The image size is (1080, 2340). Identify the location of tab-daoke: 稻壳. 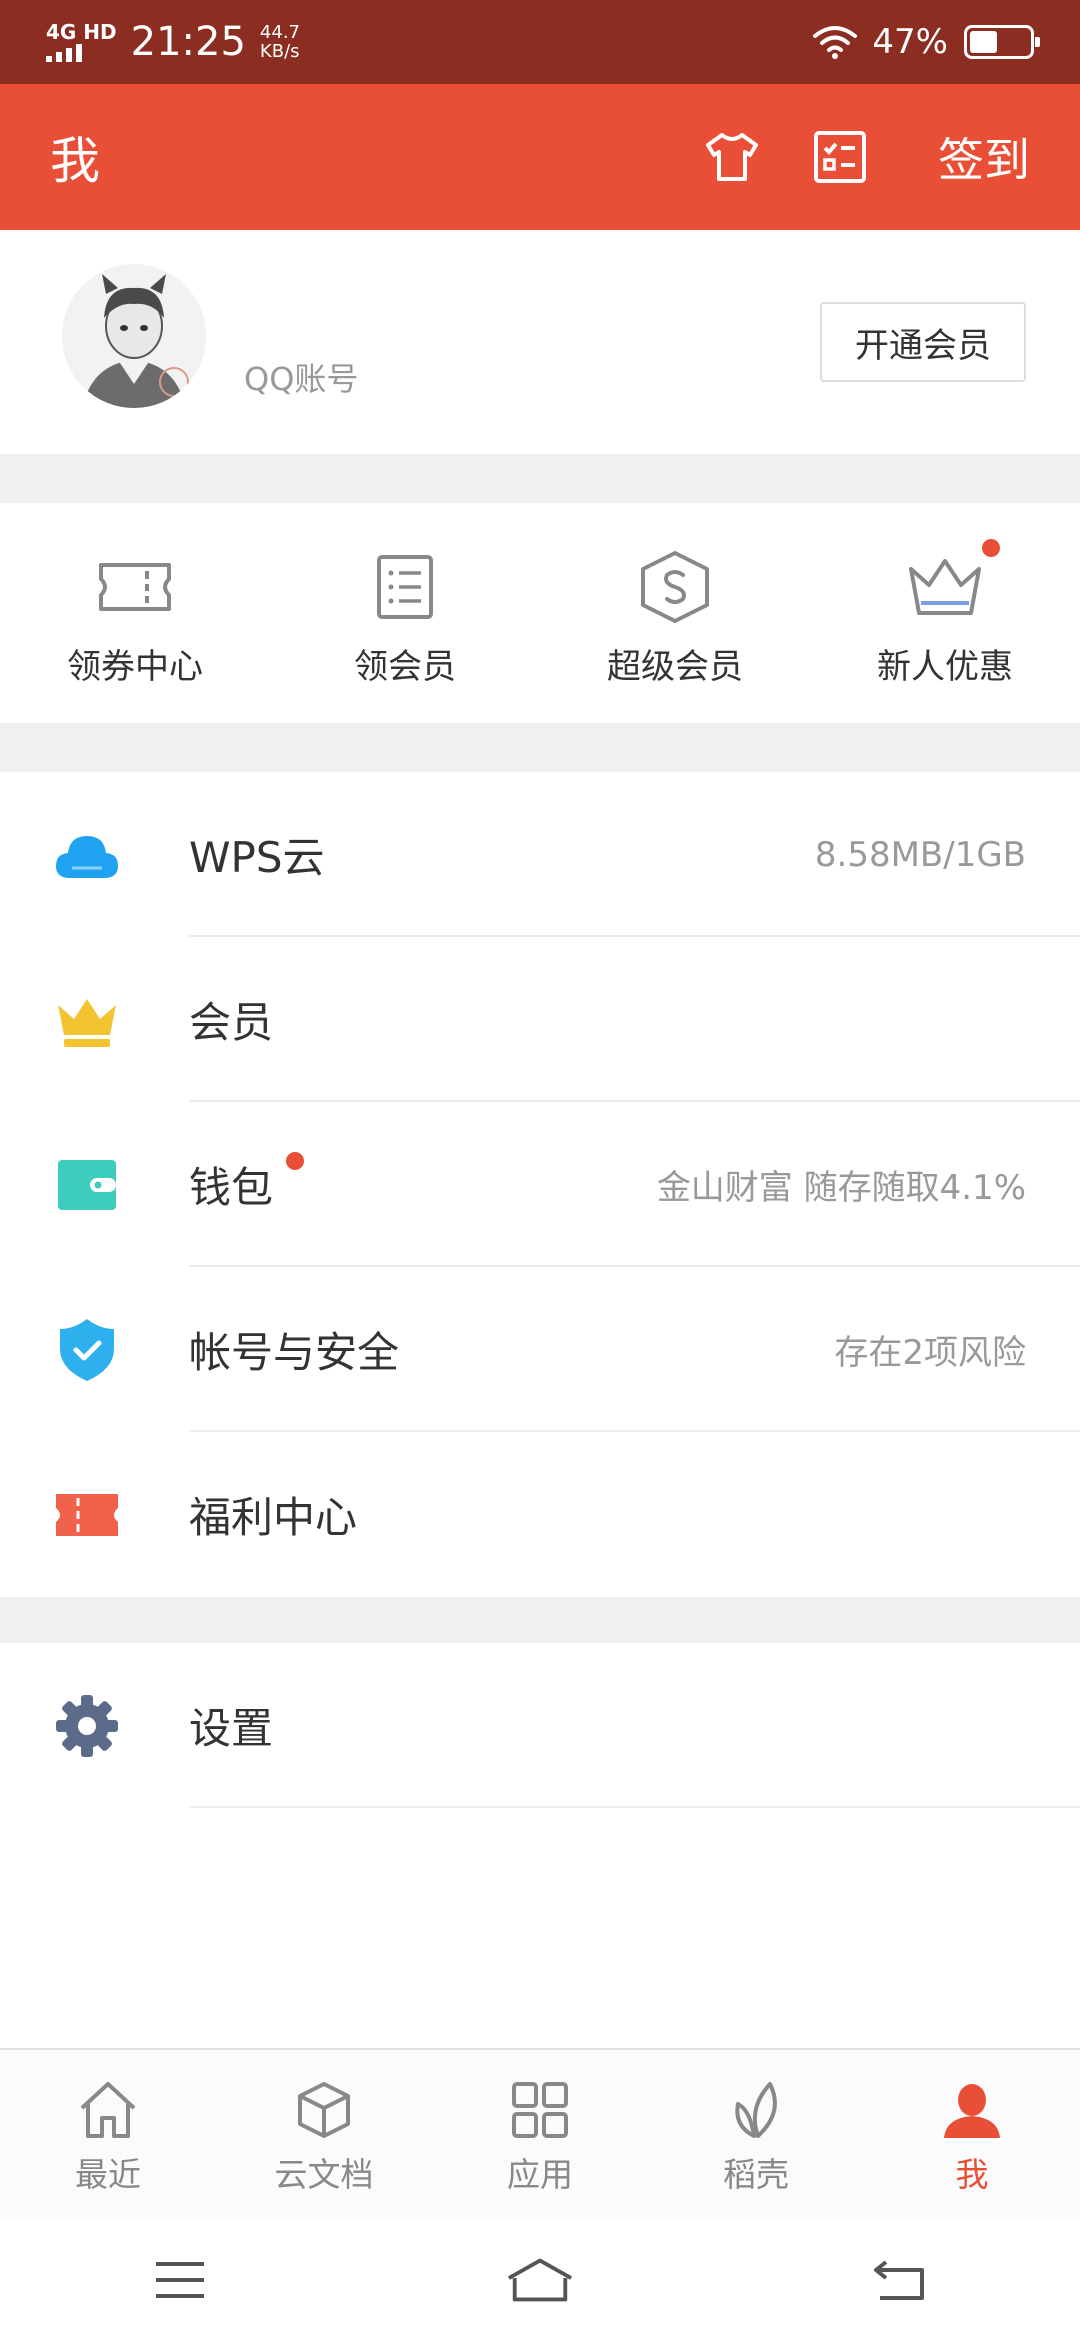
(756, 2135).